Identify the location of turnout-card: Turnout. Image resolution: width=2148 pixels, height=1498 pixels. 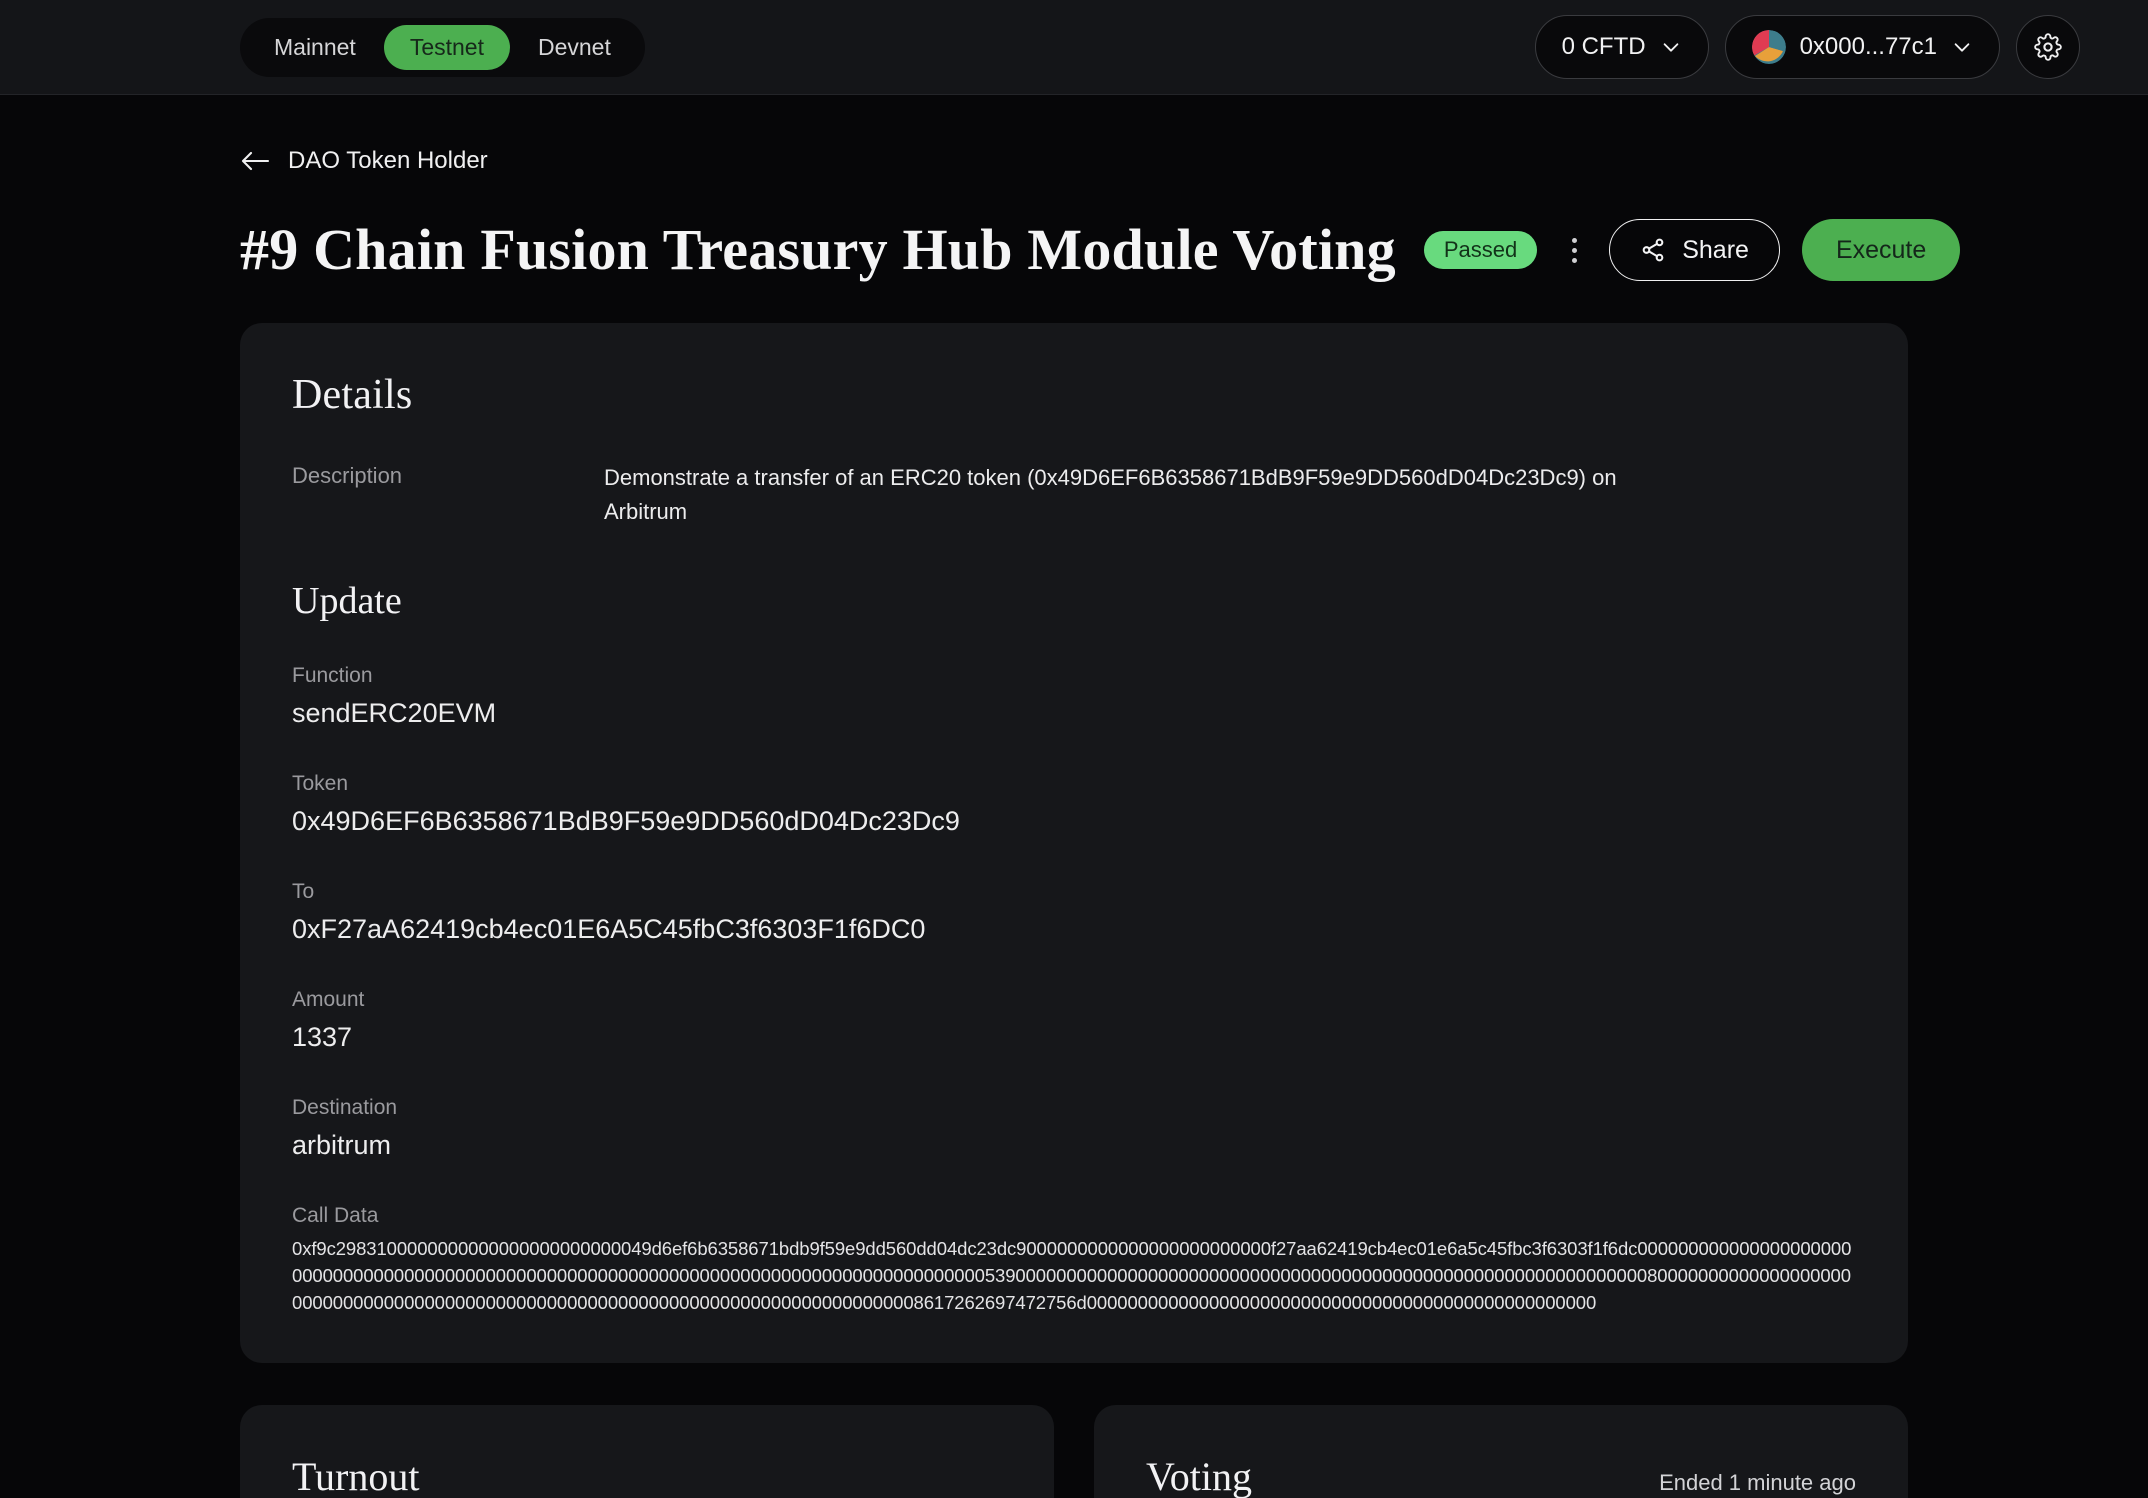
(647, 1451).